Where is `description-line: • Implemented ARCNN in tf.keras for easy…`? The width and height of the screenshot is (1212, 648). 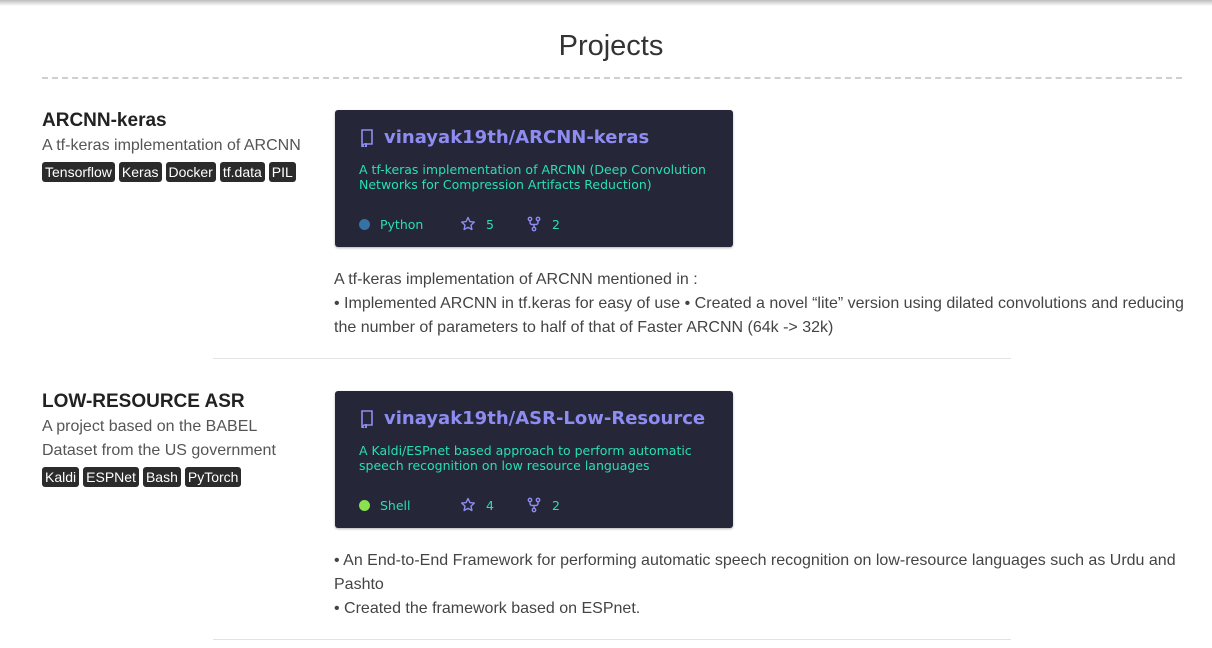
description-line: • Implemented ARCNN in tf.keras for easy… is located at coordinates (759, 315).